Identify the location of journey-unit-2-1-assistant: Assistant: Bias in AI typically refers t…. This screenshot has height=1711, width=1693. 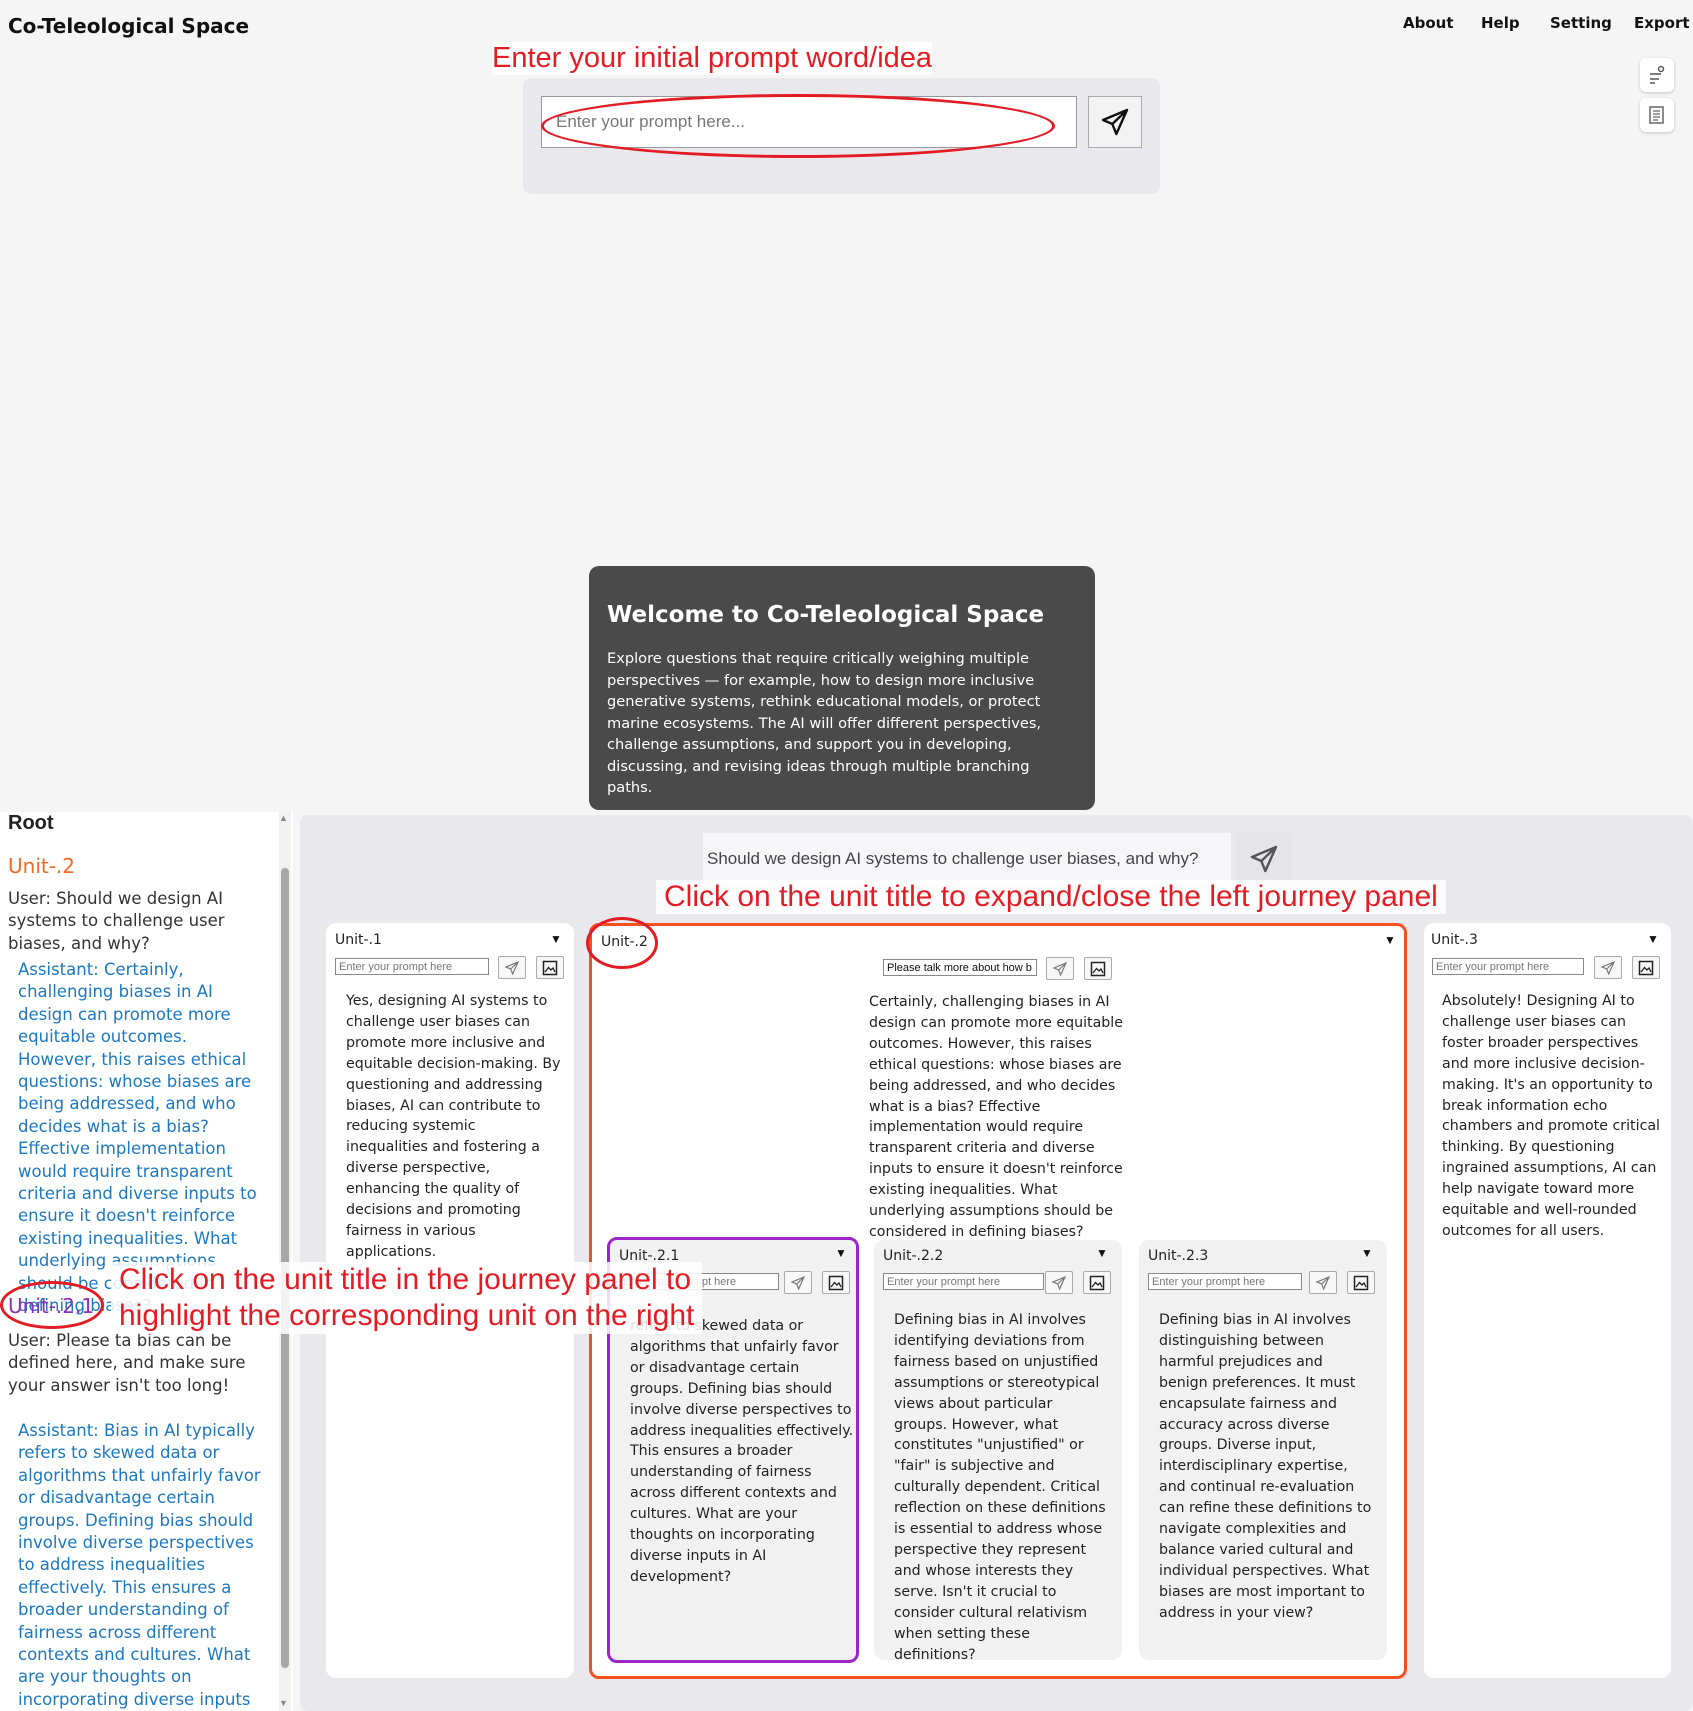
(139, 1565).